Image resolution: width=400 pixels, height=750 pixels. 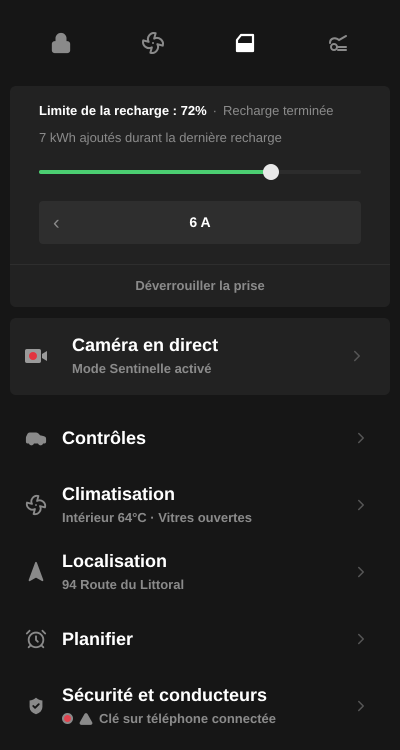 I want to click on menu-item-title: Sécurité et conducteurs, so click(x=165, y=695).